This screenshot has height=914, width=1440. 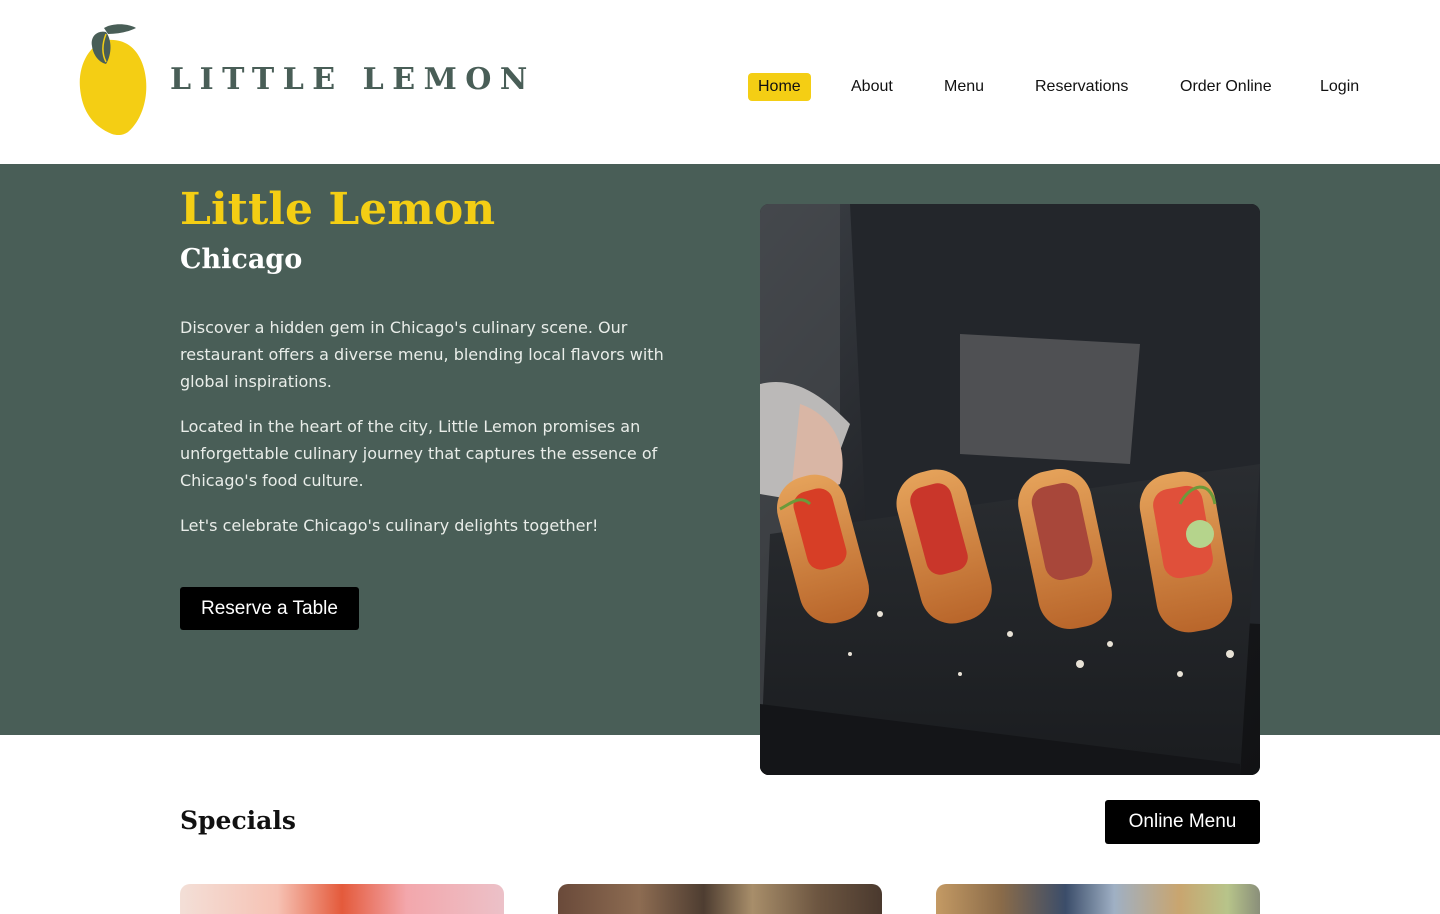 What do you see at coordinates (1226, 87) in the screenshot?
I see `nav-item-order-online: Order Online` at bounding box center [1226, 87].